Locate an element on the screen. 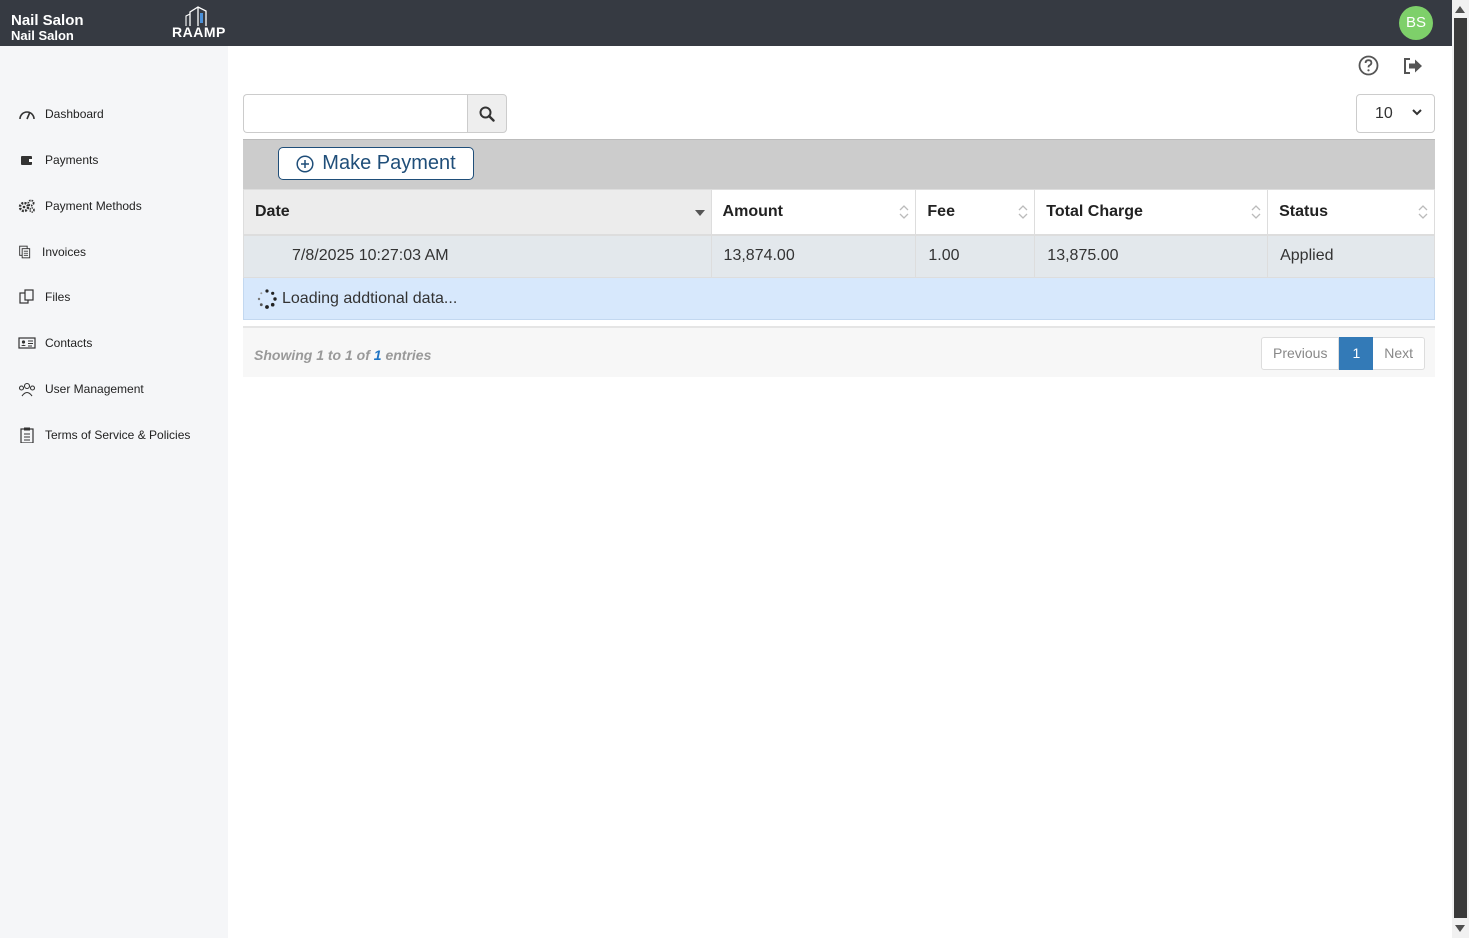 The height and width of the screenshot is (938, 1469). pagination: Previous 1 Next is located at coordinates (1343, 353).